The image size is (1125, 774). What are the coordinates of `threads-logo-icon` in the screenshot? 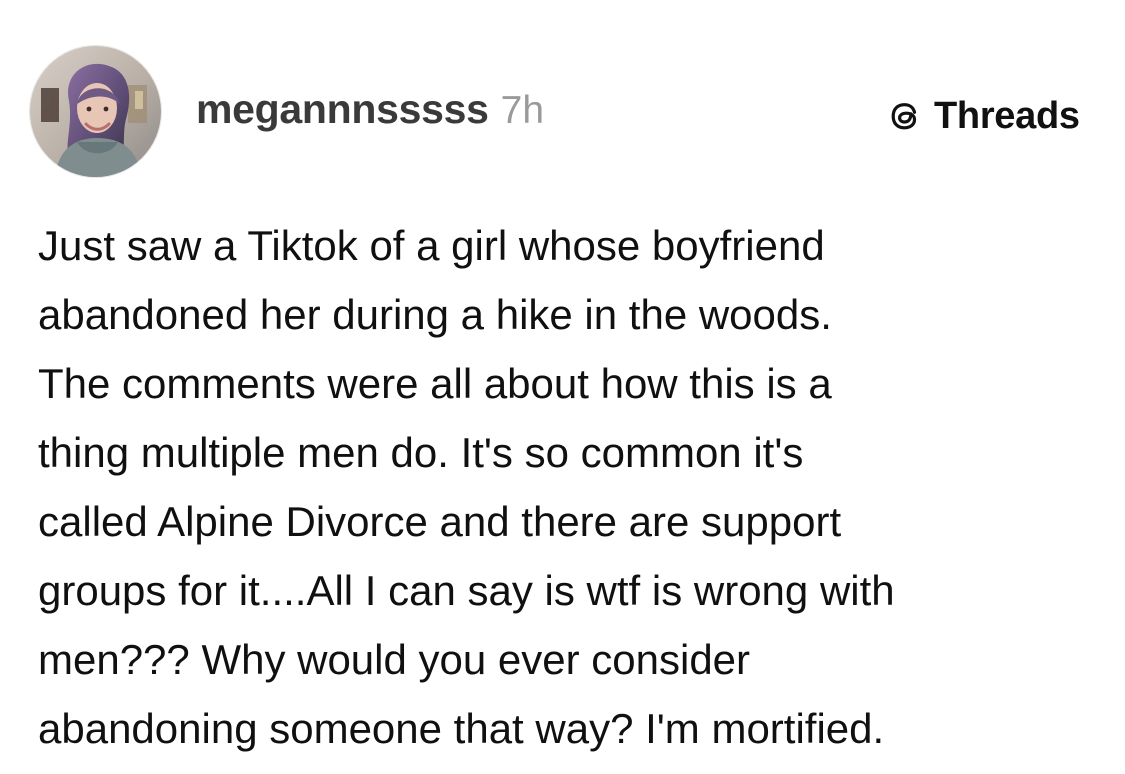 It's located at (905, 116).